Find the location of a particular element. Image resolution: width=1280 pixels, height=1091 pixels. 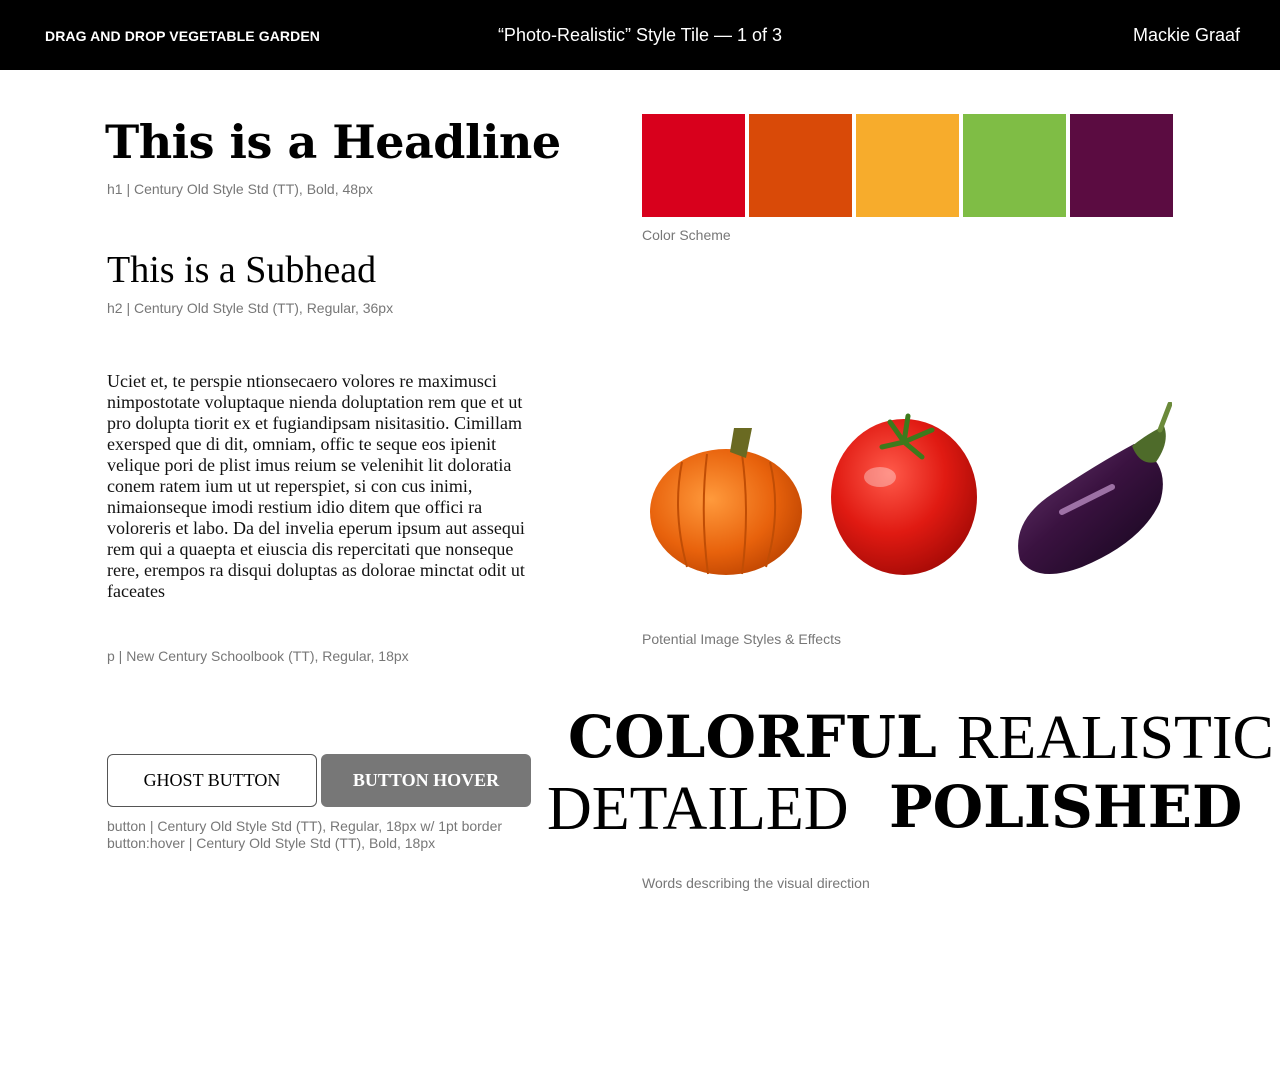

image-styles-caption: Potential Image Styles & Effects is located at coordinates (741, 639).